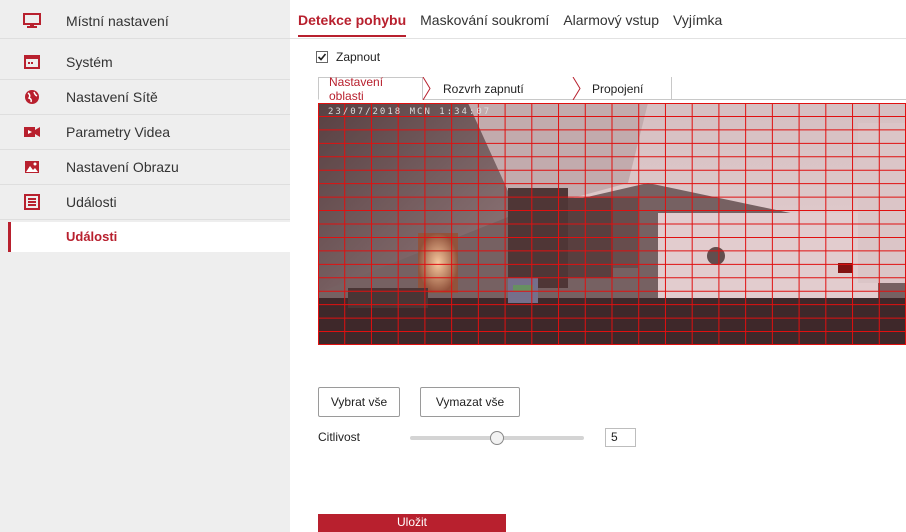  Describe the element at coordinates (339, 437) in the screenshot. I see `sensitivity-label: Citlivost` at that location.